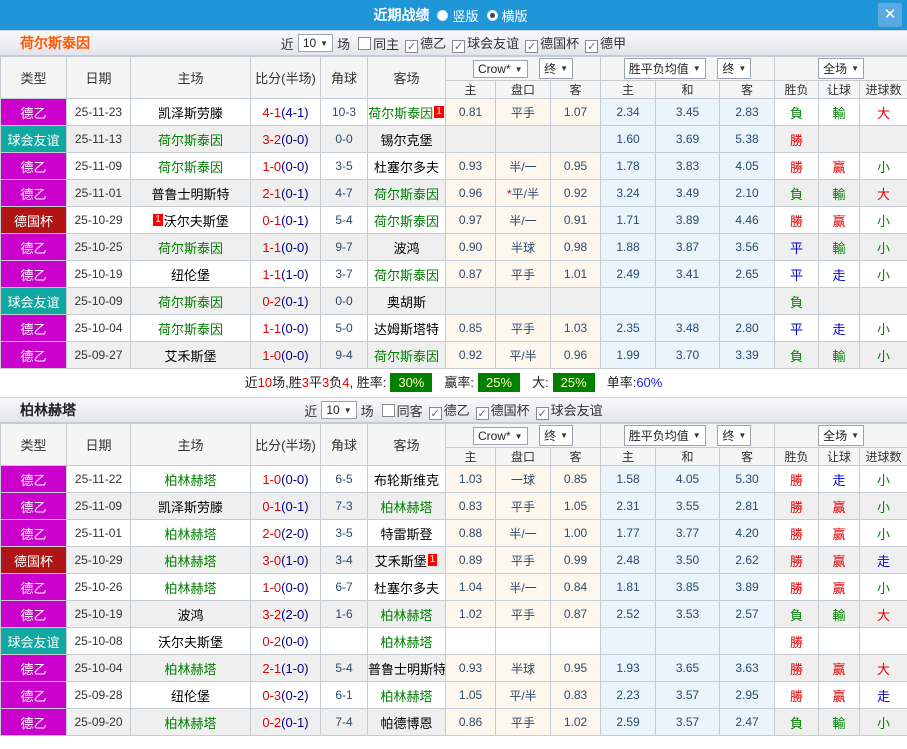  What do you see at coordinates (295, 220) in the screenshot?
I see `halftime-score: (0-1)` at bounding box center [295, 220].